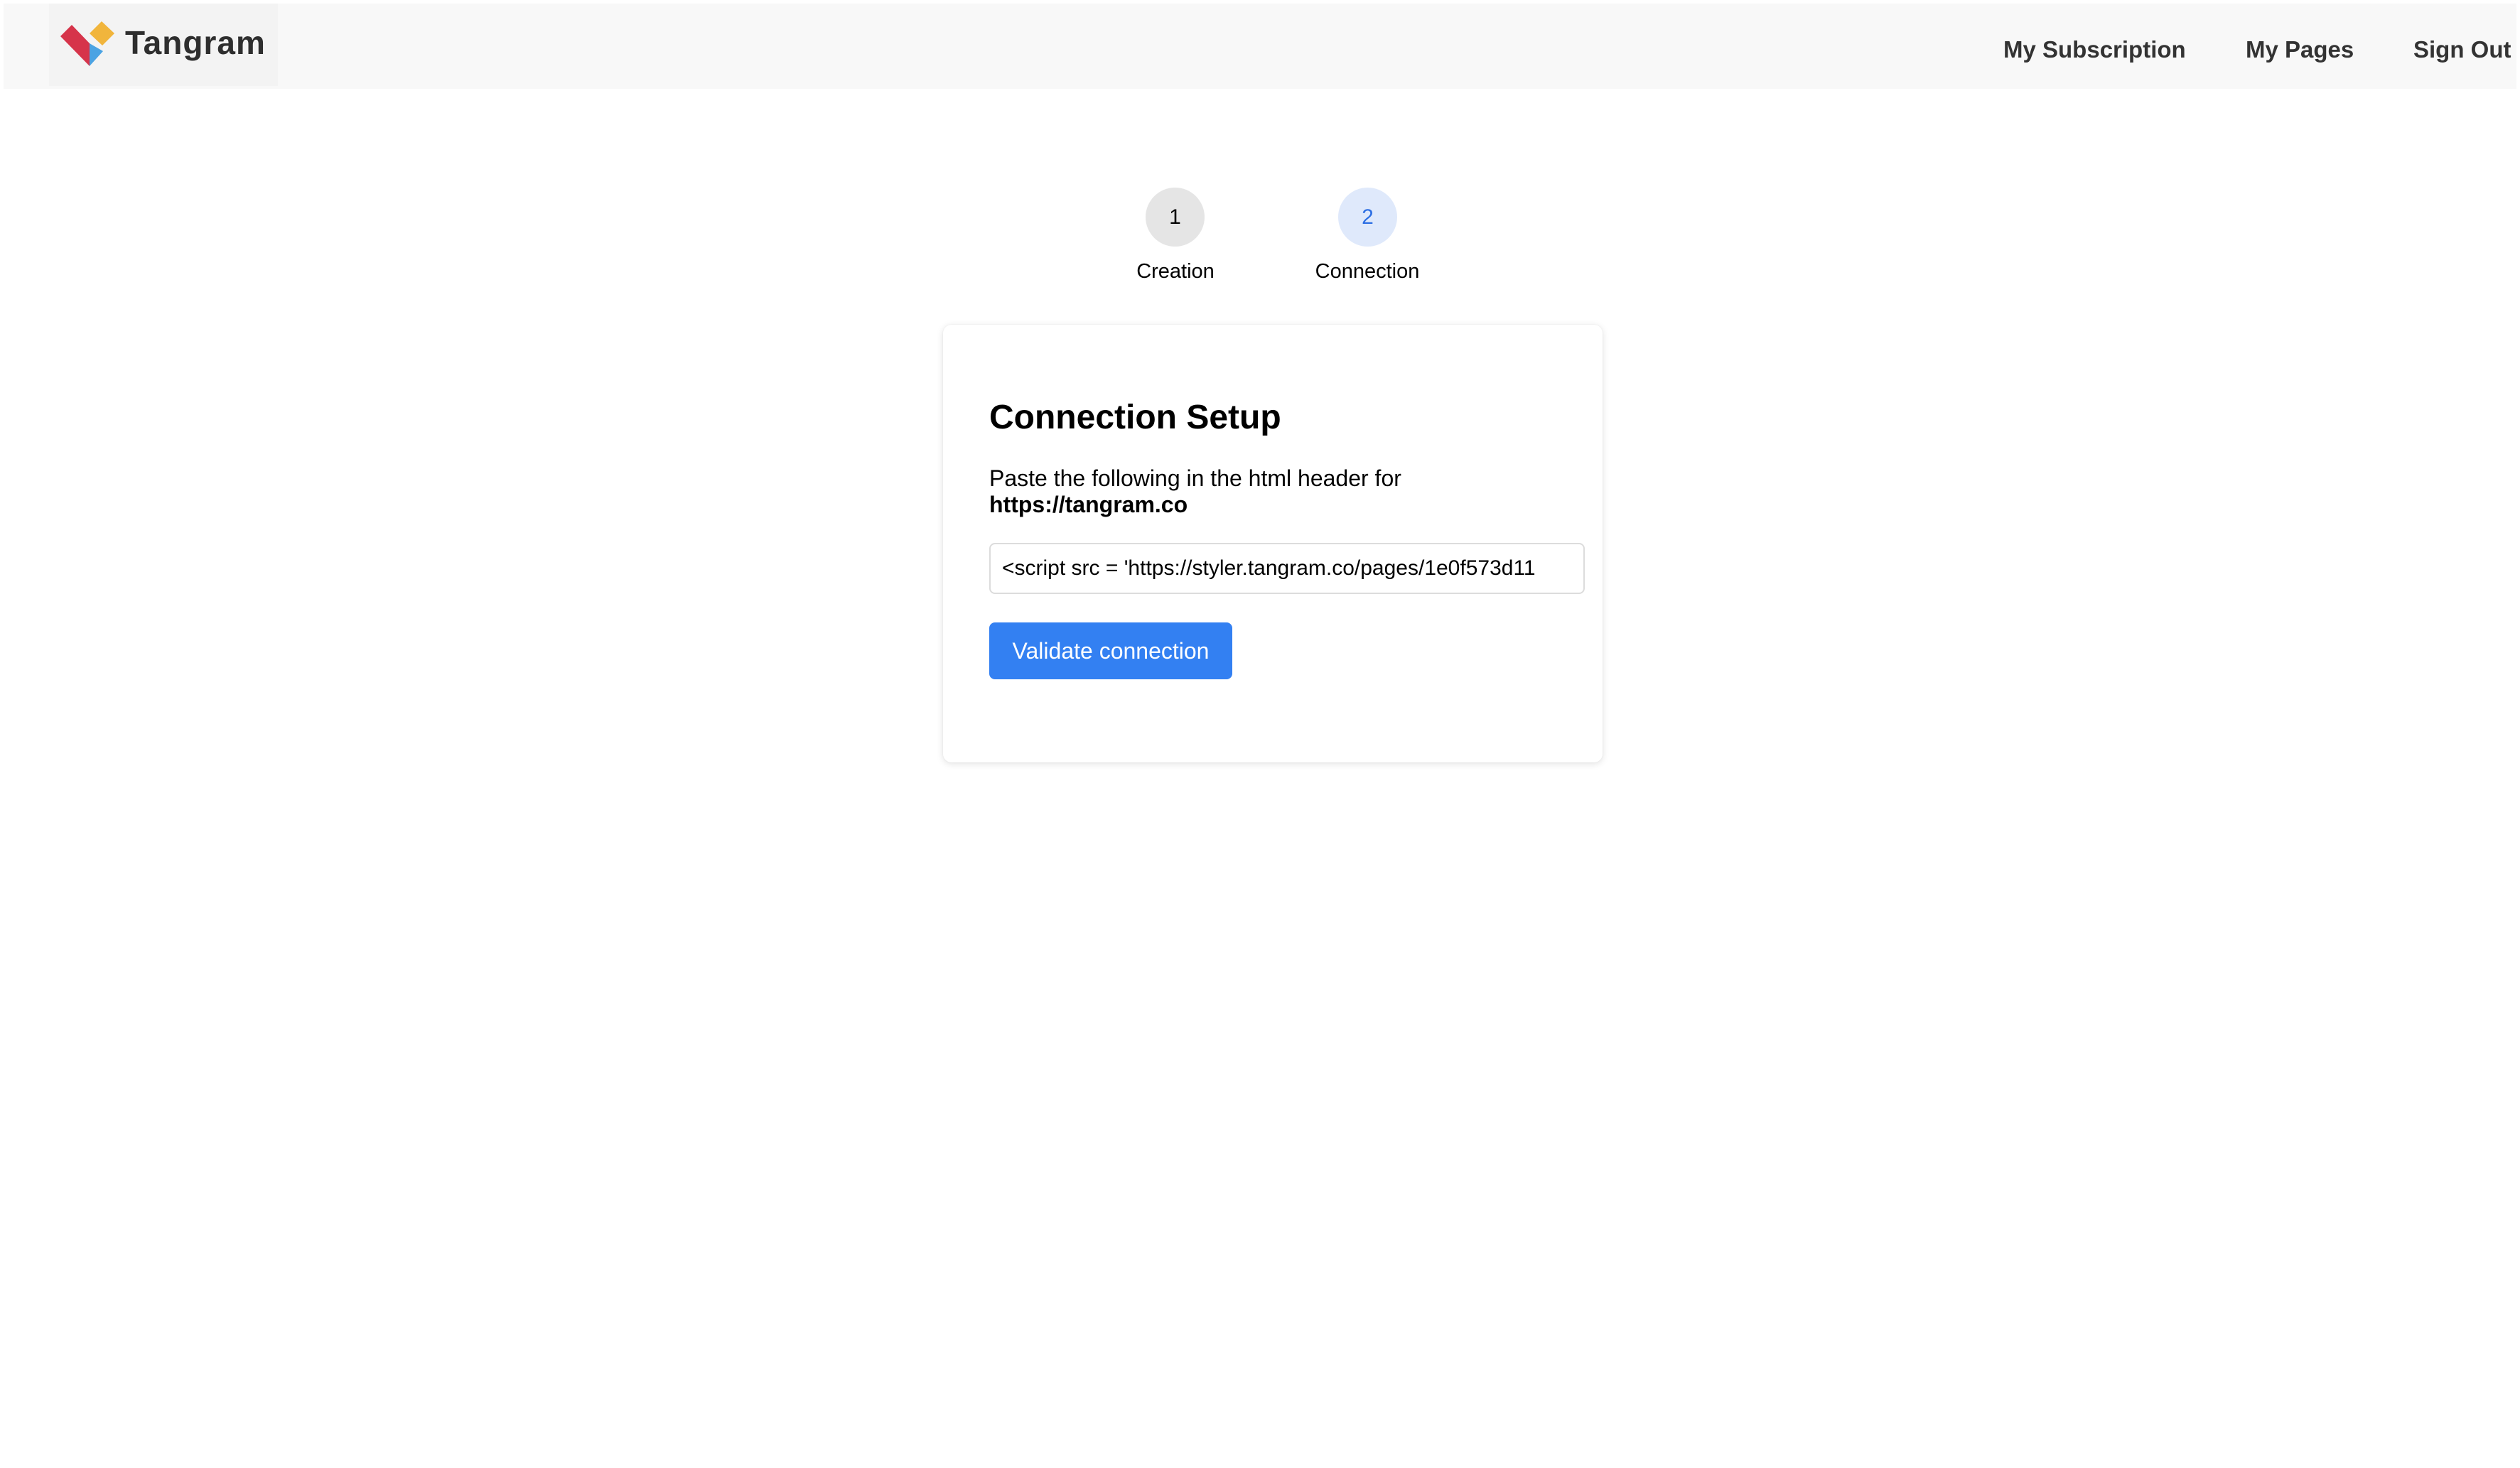 This screenshot has height=1468, width=2520. Describe the element at coordinates (1368, 271) in the screenshot. I see `step-2-label: Connection` at that location.